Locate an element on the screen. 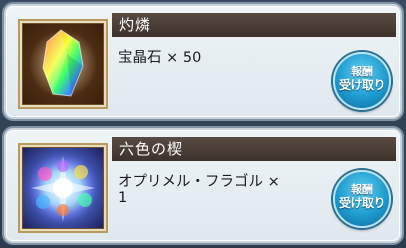 This screenshot has height=248, width=406. six-color-wedge-icon is located at coordinates (63, 188).